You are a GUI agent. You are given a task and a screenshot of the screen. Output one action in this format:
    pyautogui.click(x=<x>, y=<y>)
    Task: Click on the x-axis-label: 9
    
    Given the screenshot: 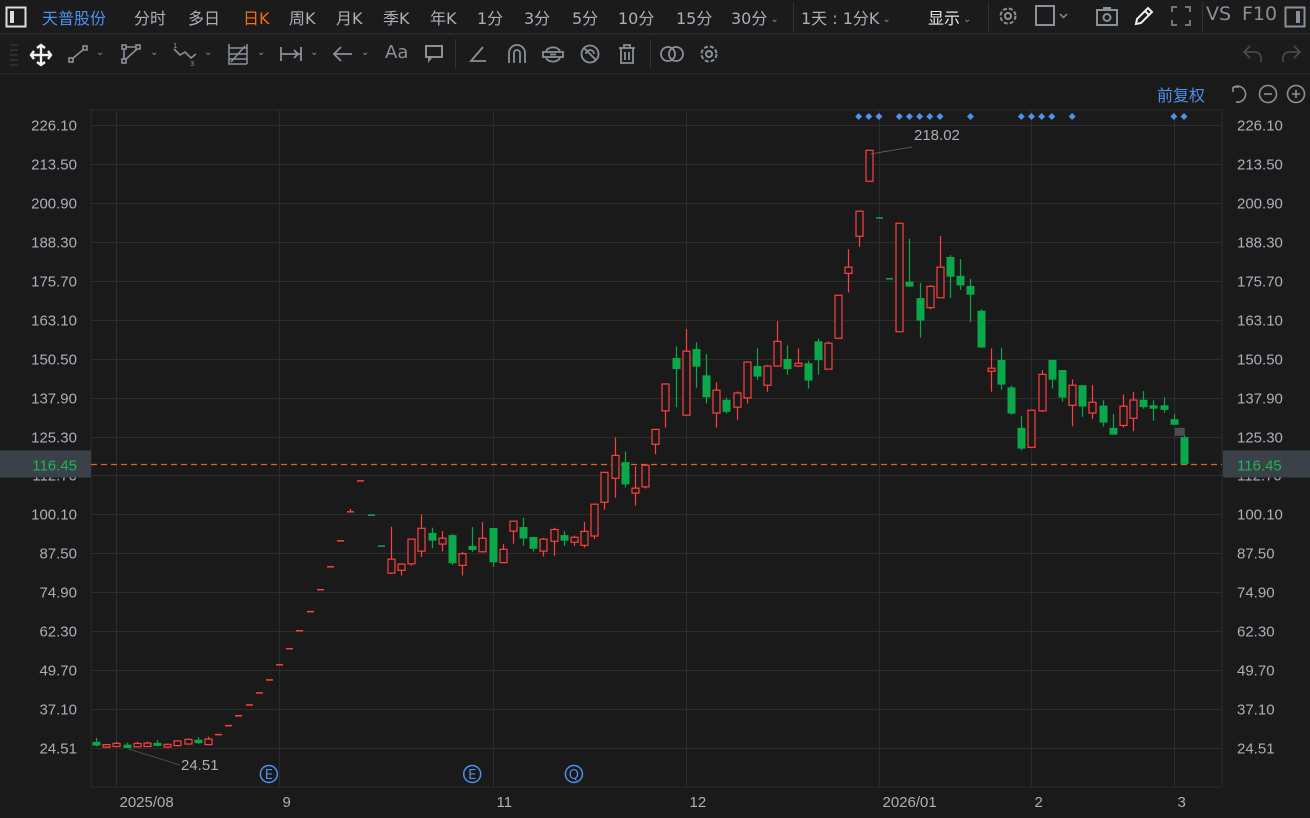 What is the action you would take?
    pyautogui.click(x=287, y=802)
    